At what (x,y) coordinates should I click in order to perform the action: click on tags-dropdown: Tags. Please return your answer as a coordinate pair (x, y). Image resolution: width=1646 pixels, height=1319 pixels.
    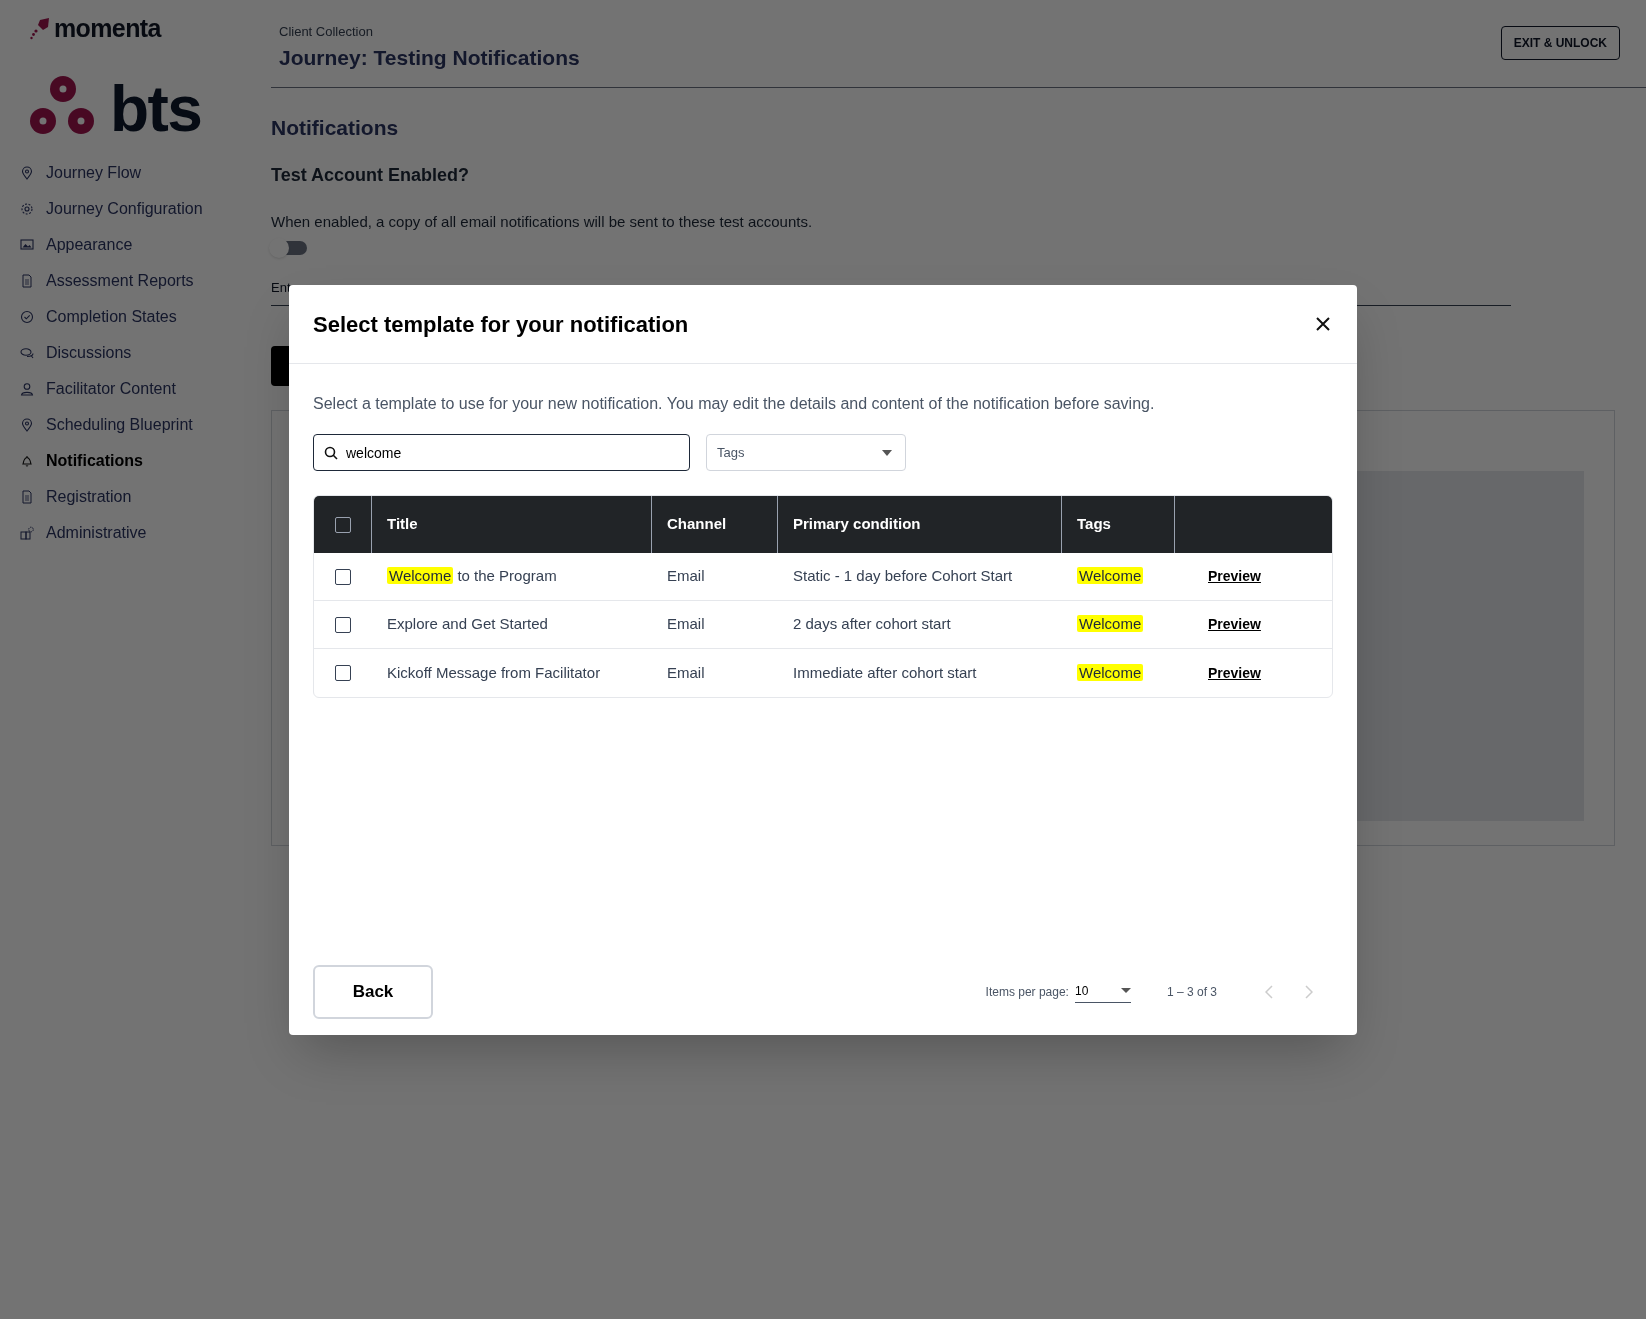
    Looking at the image, I should click on (806, 452).